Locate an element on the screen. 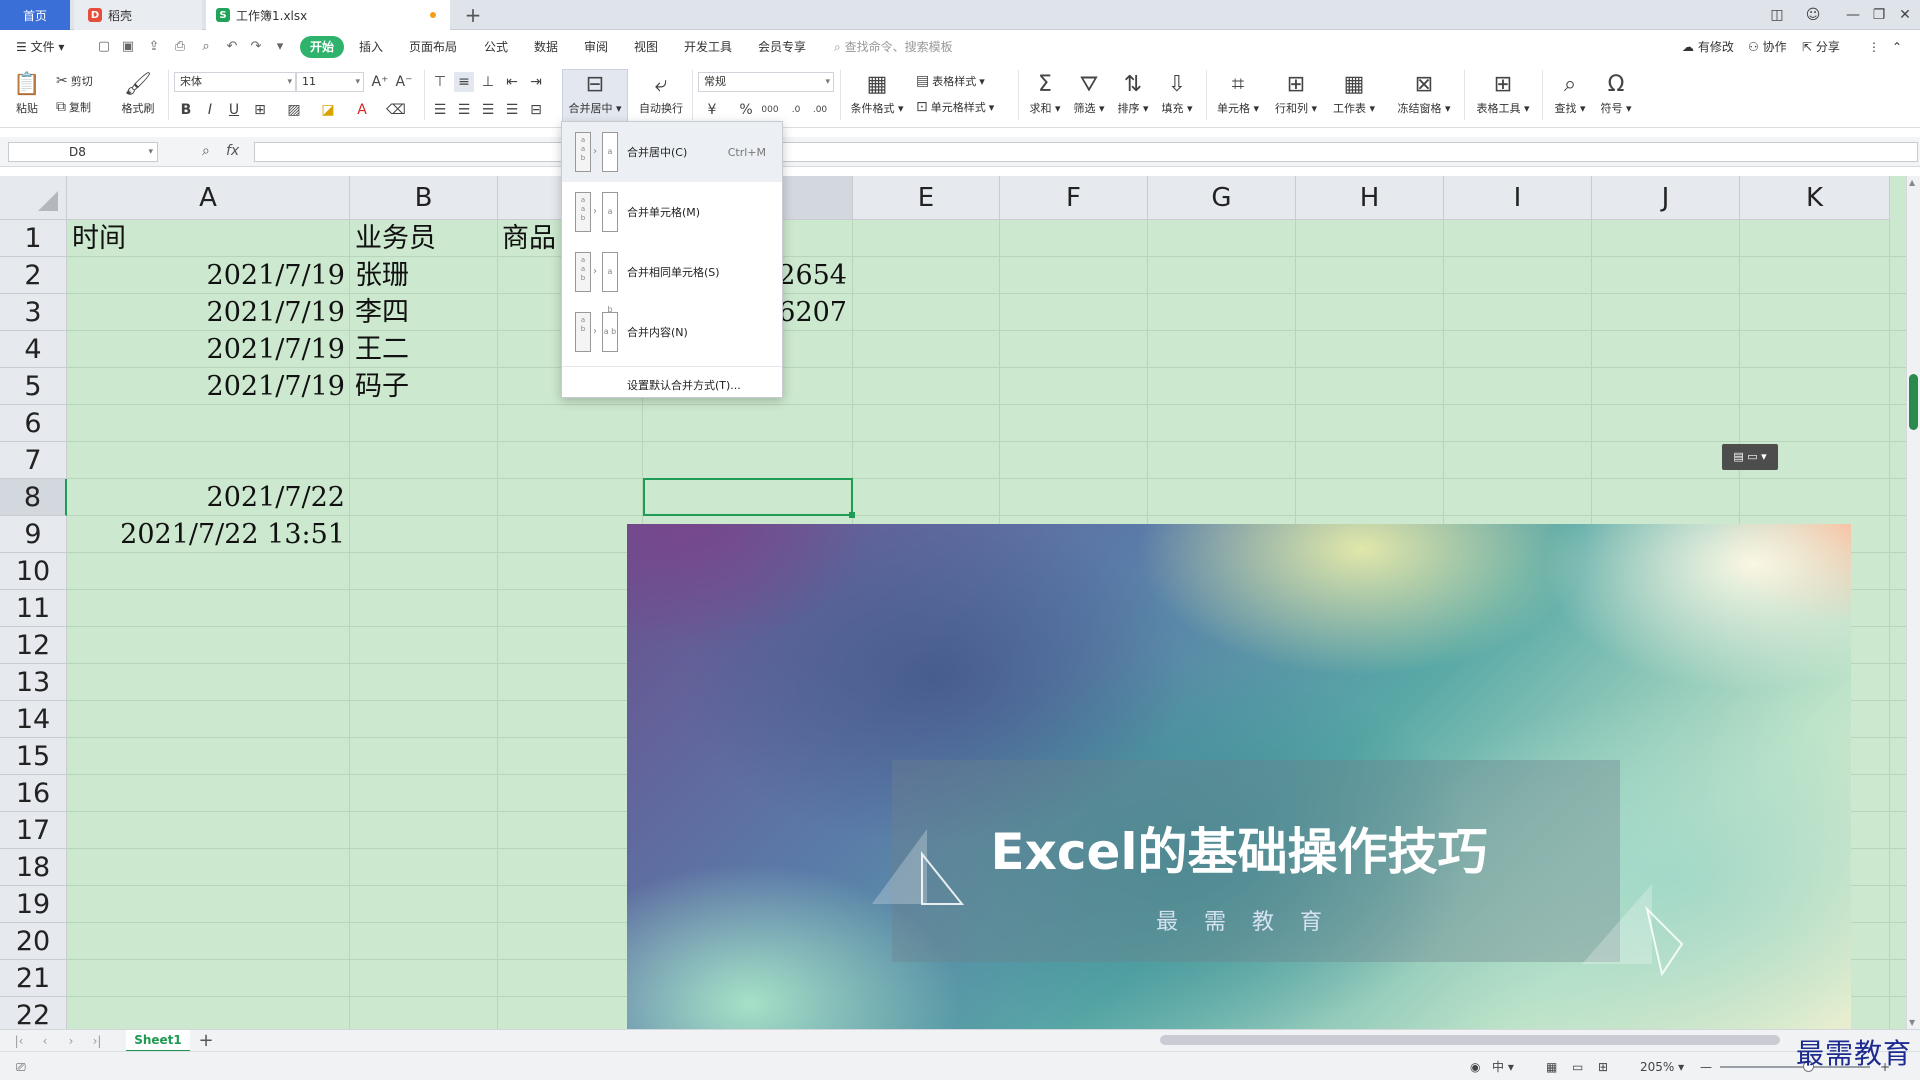  row-header-9: 9 is located at coordinates (33, 534).